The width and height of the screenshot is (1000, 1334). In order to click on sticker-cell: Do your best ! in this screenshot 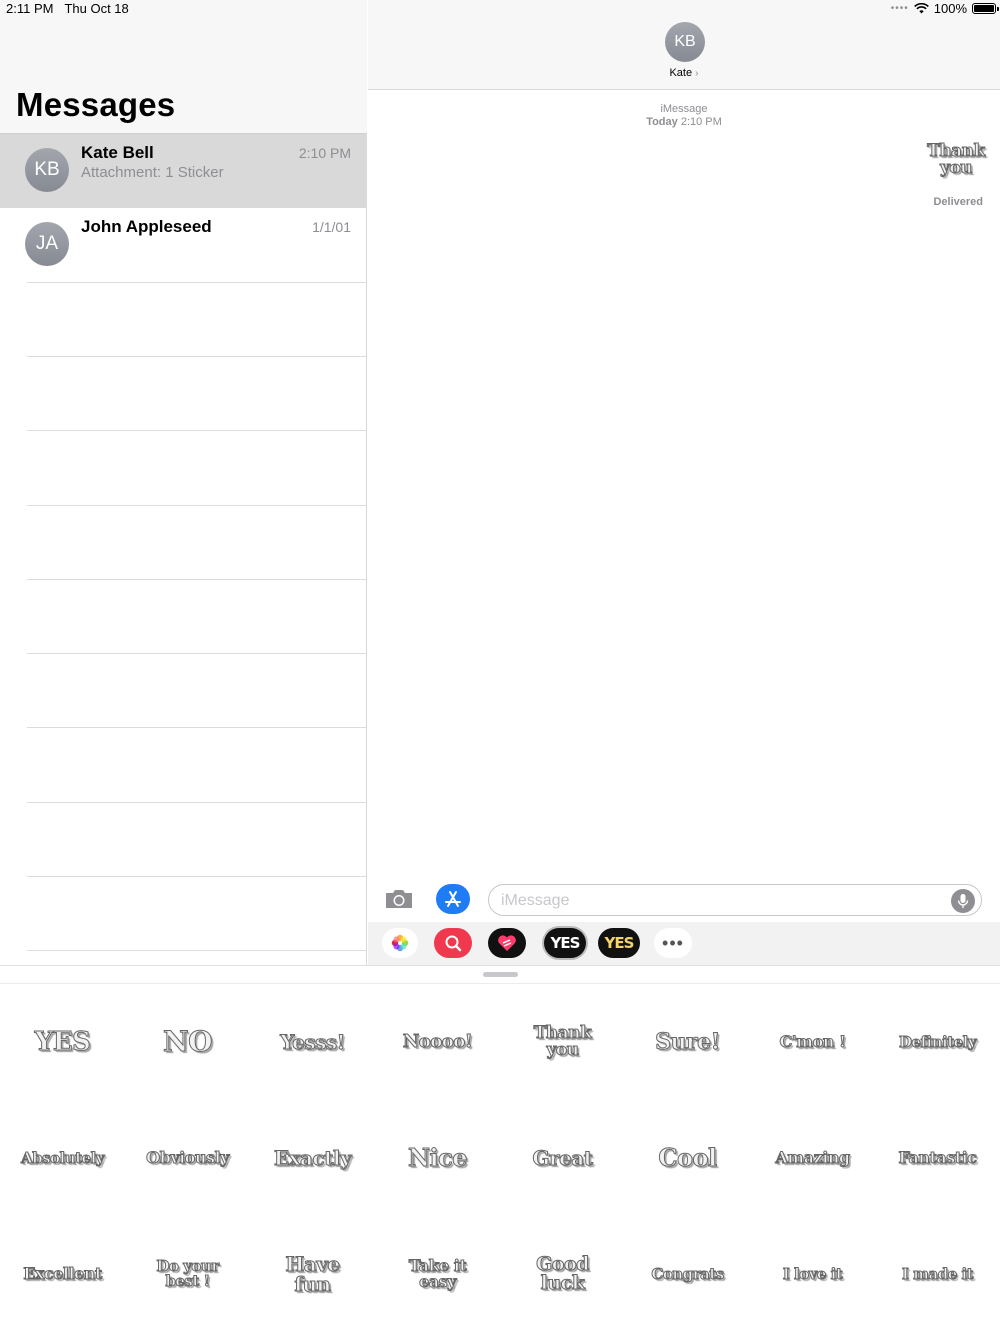, I will do `click(187, 1274)`.